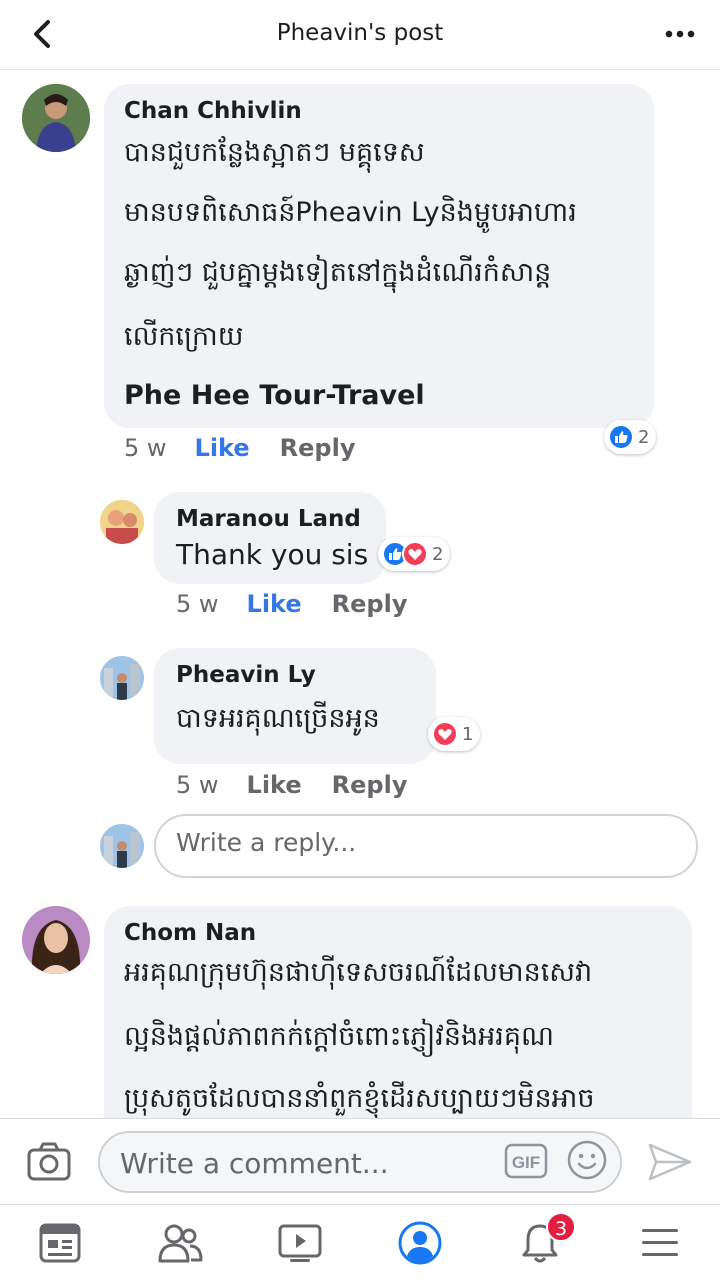 The image size is (720, 1280). Describe the element at coordinates (190, 933) in the screenshot. I see `comment-author: Chom Nan` at that location.